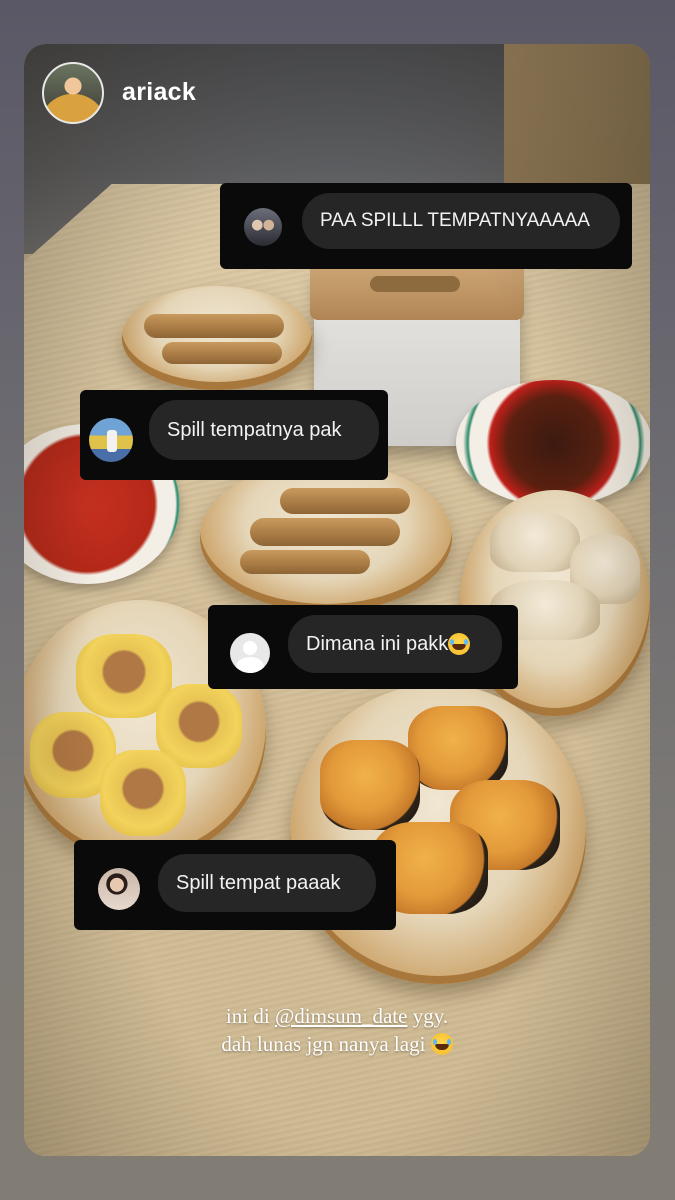 The height and width of the screenshot is (1200, 675). I want to click on reply-text: Spill tempatnya pak, so click(264, 430).